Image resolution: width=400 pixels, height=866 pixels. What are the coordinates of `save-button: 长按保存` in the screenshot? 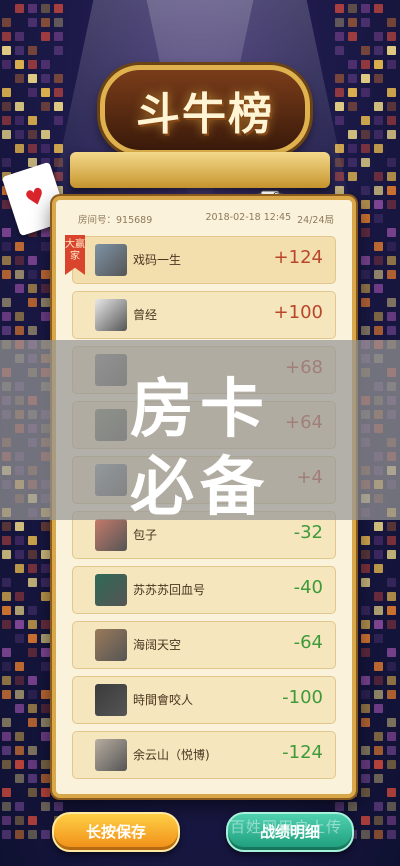 It's located at (116, 832).